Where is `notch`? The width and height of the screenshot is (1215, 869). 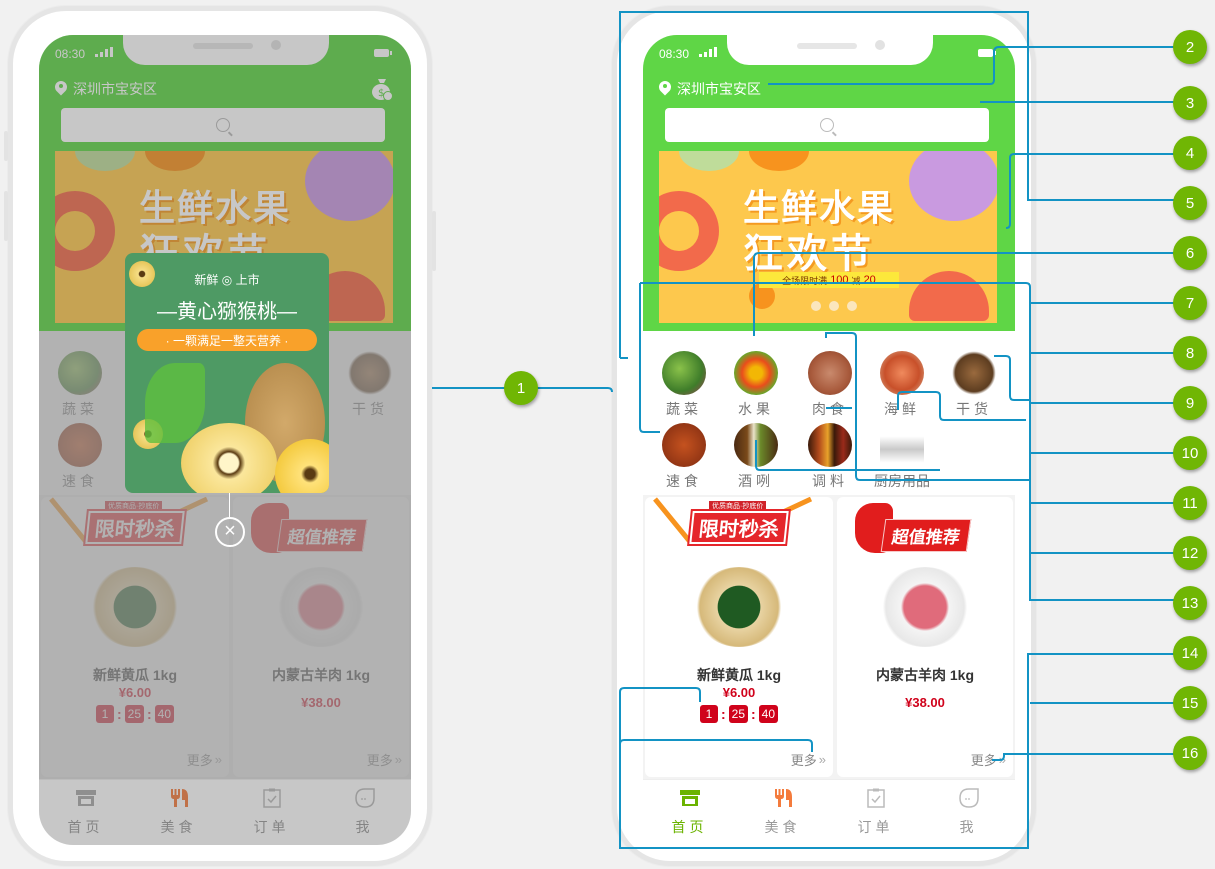
notch is located at coordinates (226, 50).